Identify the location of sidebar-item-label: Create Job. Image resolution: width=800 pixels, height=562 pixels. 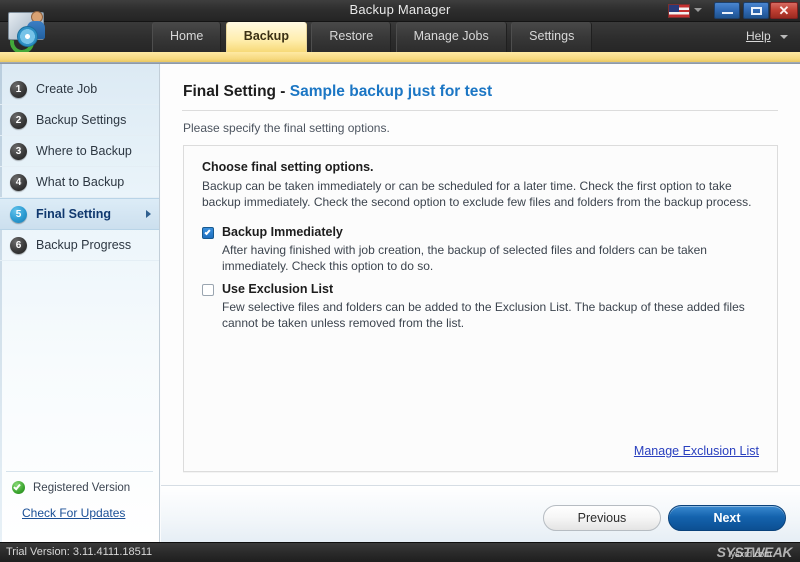
(67, 89).